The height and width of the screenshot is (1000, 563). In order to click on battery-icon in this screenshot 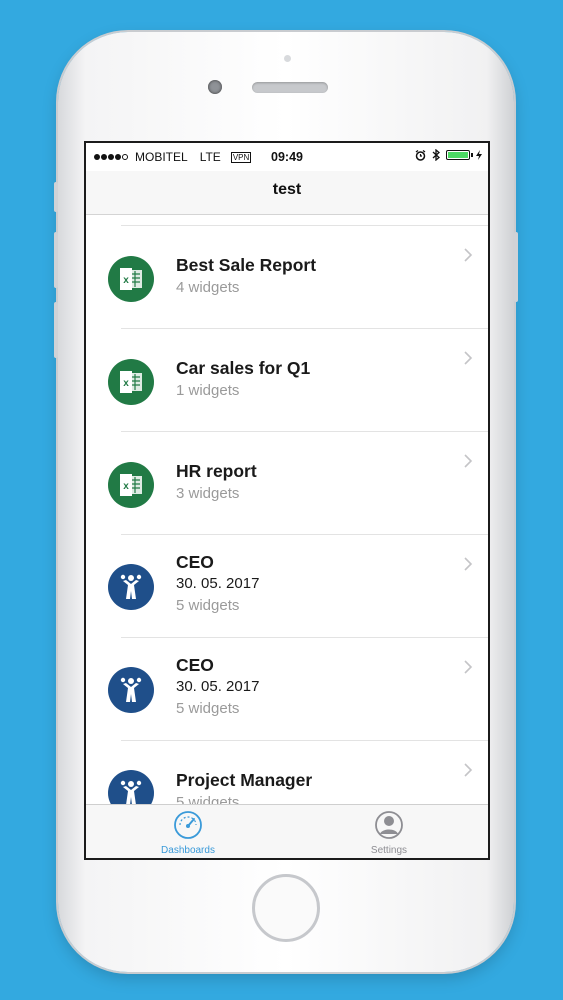, I will do `click(459, 155)`.